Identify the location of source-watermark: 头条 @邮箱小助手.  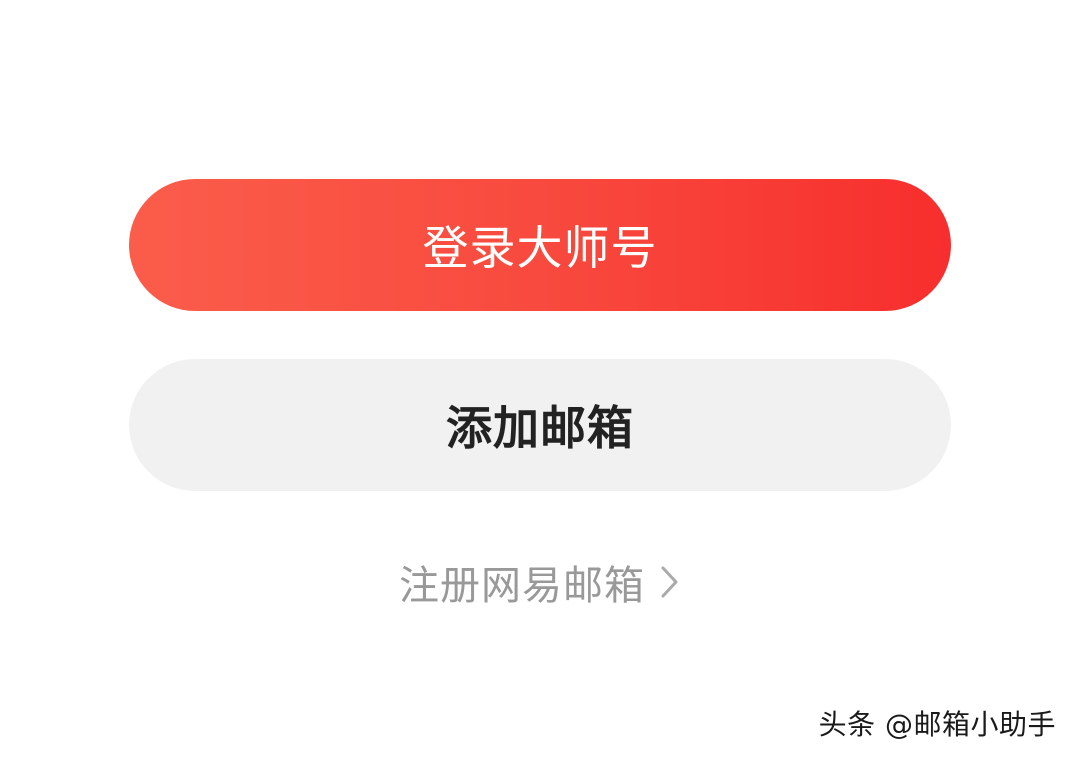
(937, 724).